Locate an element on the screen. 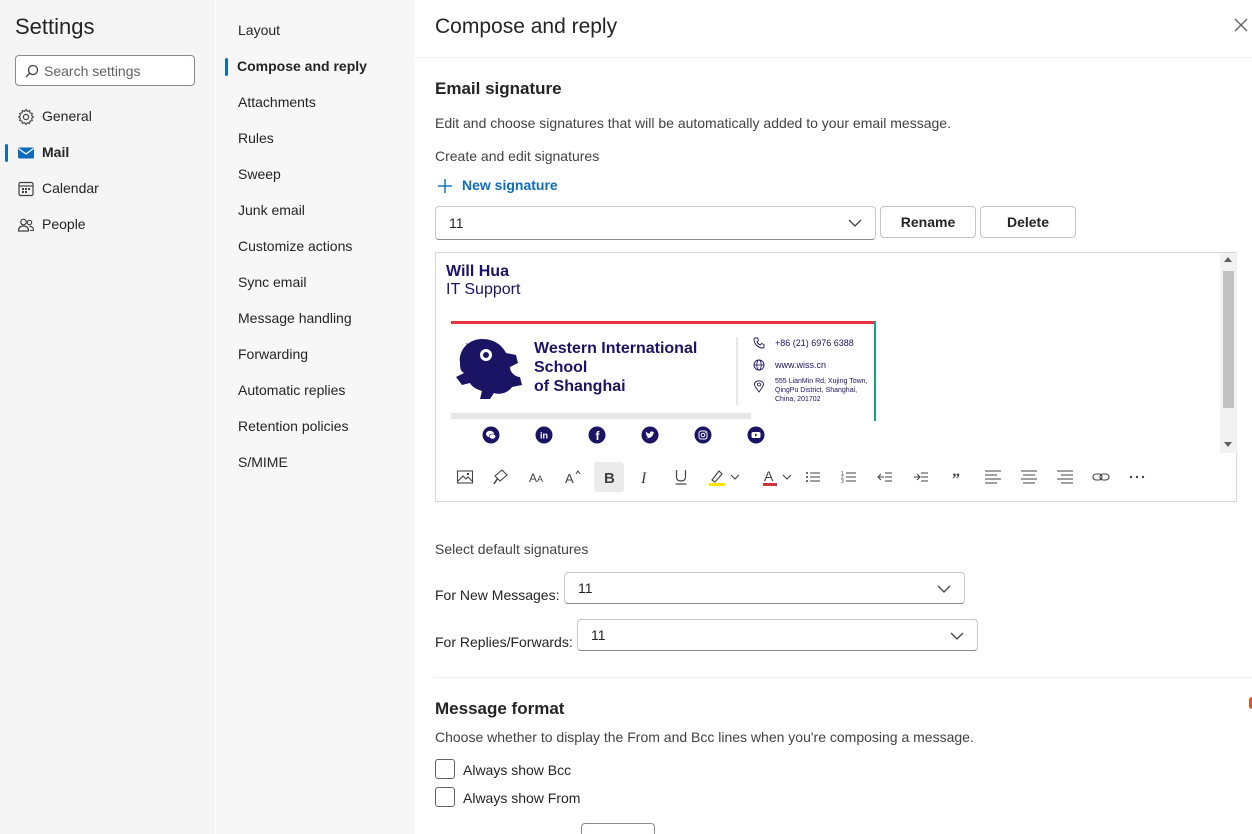 This screenshot has width=1252, height=834. increase-indent-button is located at coordinates (921, 477).